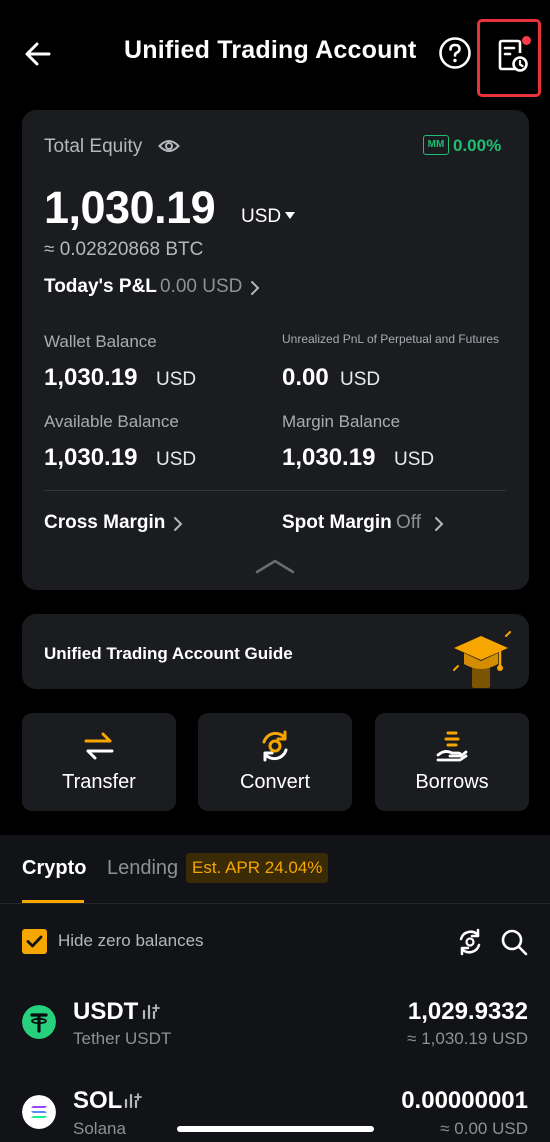 This screenshot has height=1142, width=550. Describe the element at coordinates (93, 146) in the screenshot. I see `total-equity-label: Total Equity` at that location.